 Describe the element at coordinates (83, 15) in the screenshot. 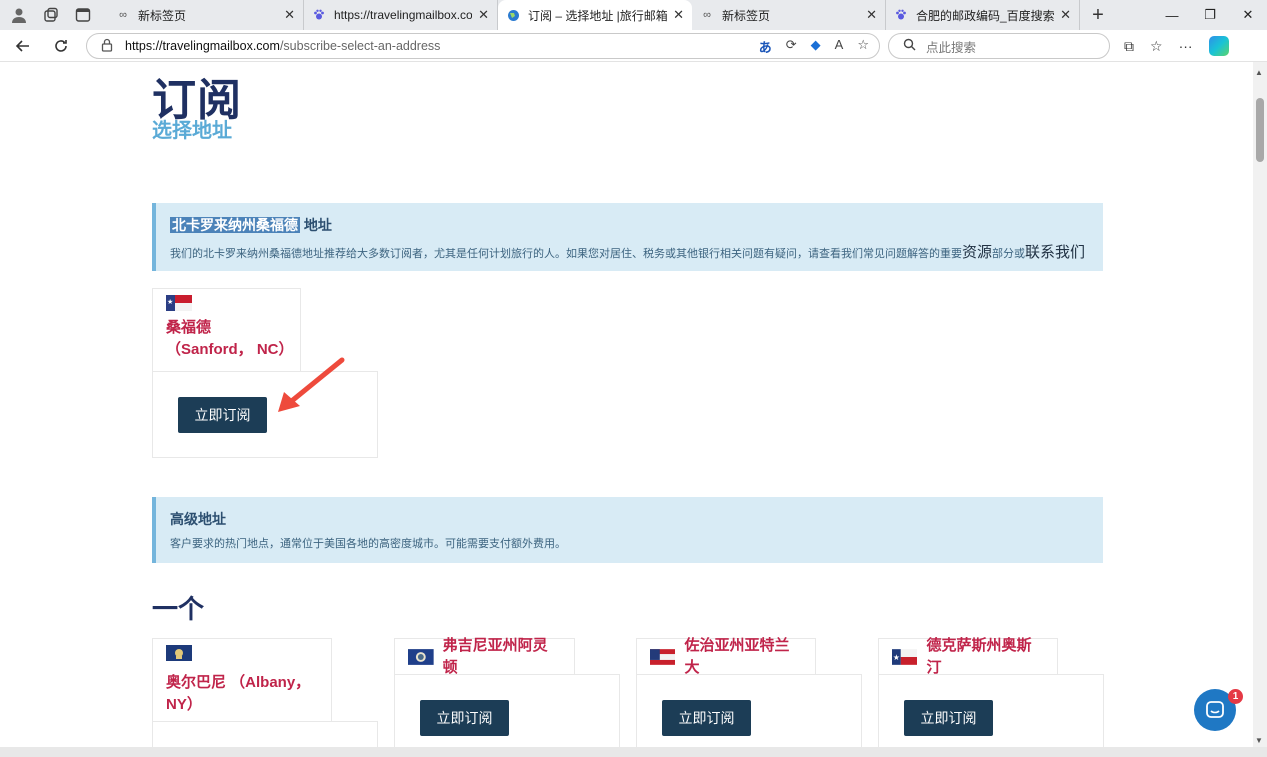

I see `vertical-tabs-icon` at that location.